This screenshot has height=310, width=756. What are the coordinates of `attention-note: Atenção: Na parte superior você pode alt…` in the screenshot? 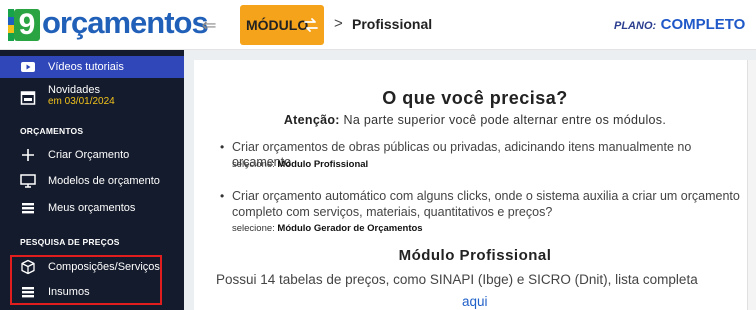 It's located at (475, 120).